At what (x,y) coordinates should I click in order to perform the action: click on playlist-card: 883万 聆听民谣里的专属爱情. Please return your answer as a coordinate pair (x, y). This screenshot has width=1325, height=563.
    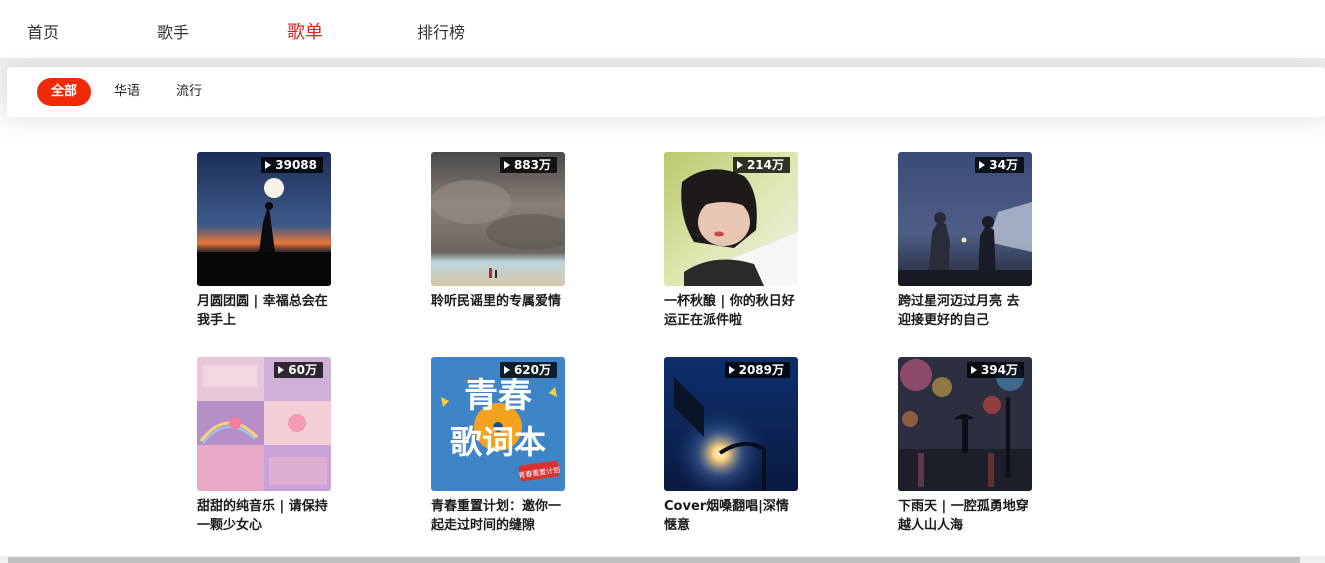
    Looking at the image, I should click on (498, 231).